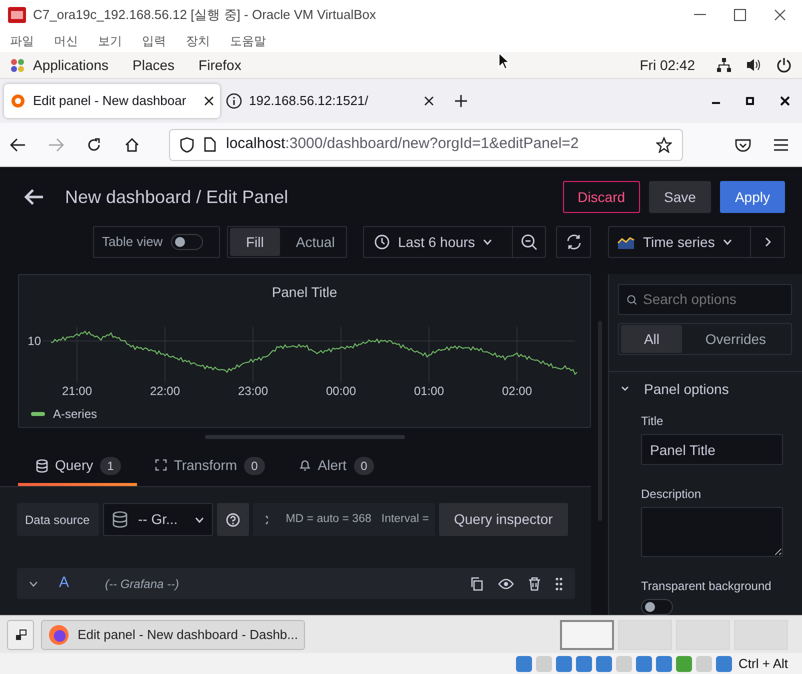 This screenshot has width=802, height=674. Describe the element at coordinates (651, 339) in the screenshot. I see `options-tab: All` at that location.